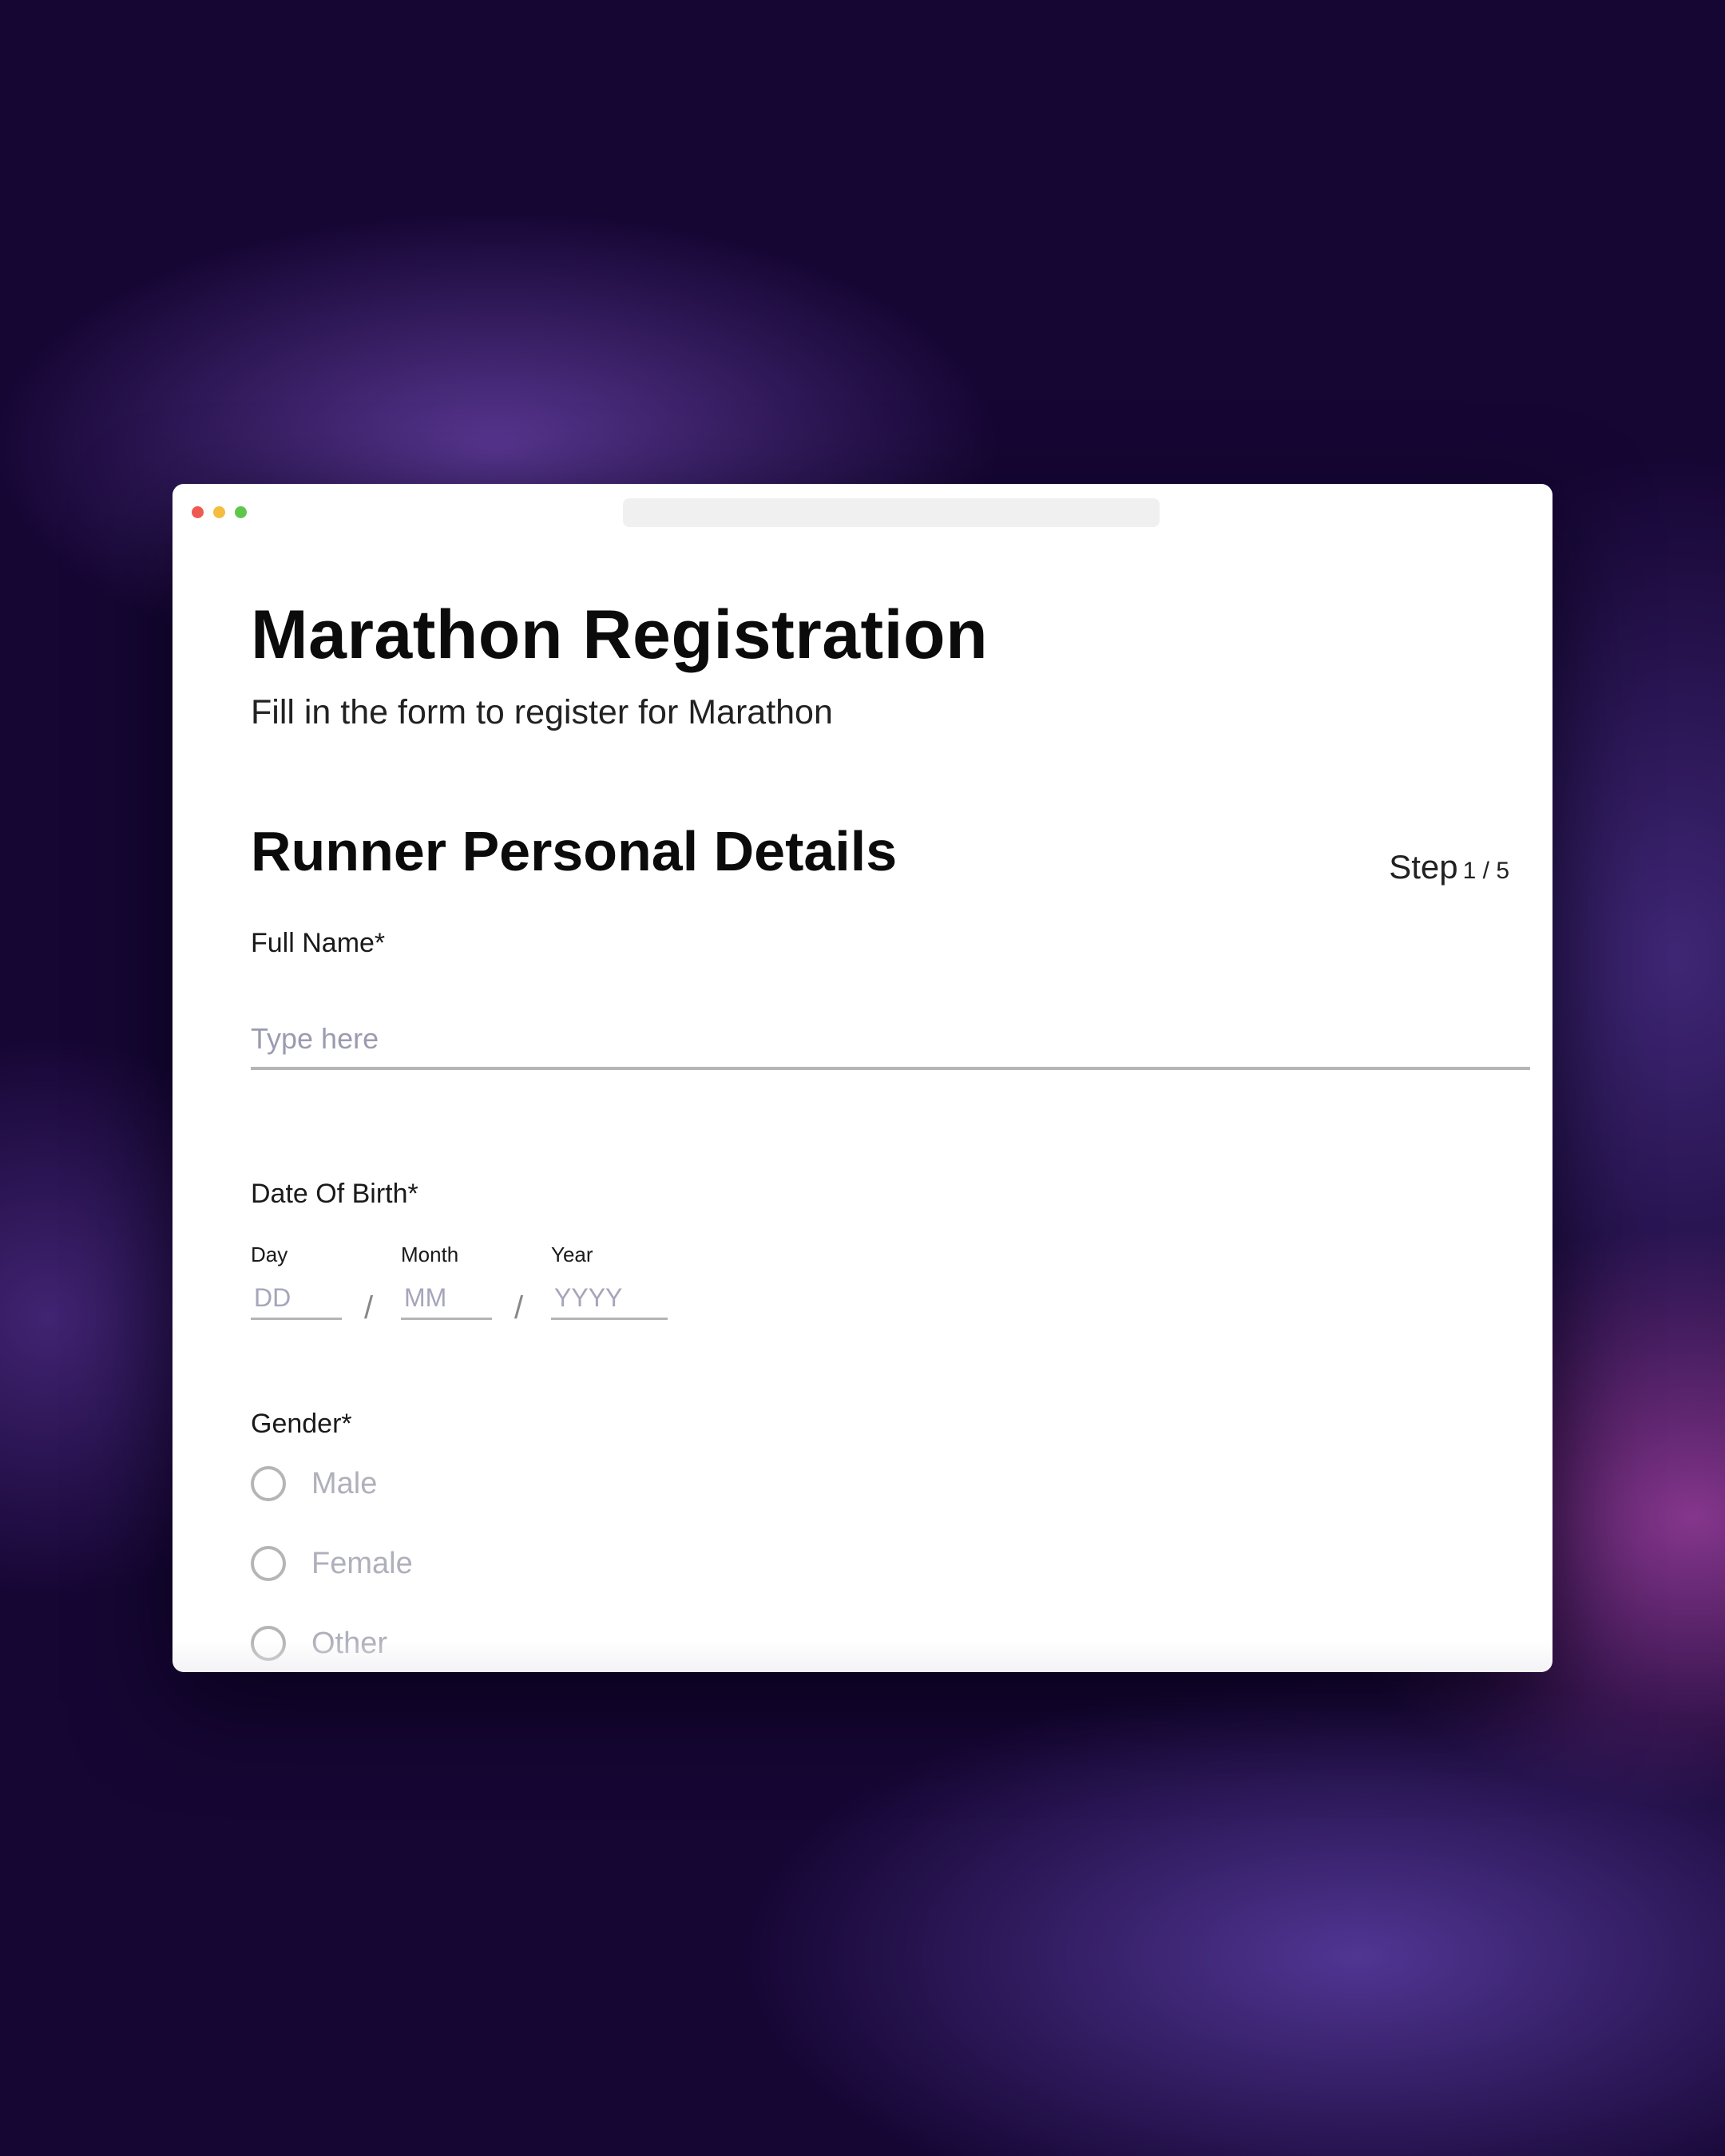 The image size is (1725, 2156). What do you see at coordinates (241, 512) in the screenshot?
I see `maximize-window-button` at bounding box center [241, 512].